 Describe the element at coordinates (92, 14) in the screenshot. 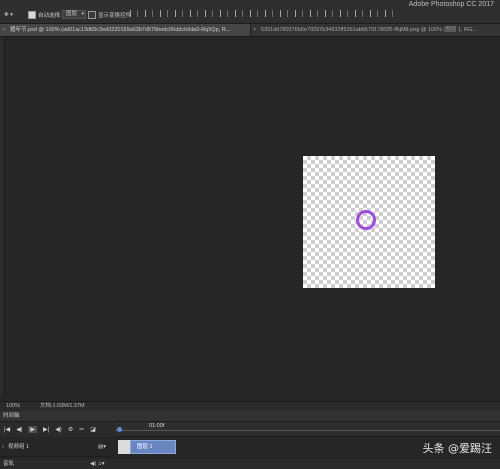

I see `show-transform-checkbox` at that location.